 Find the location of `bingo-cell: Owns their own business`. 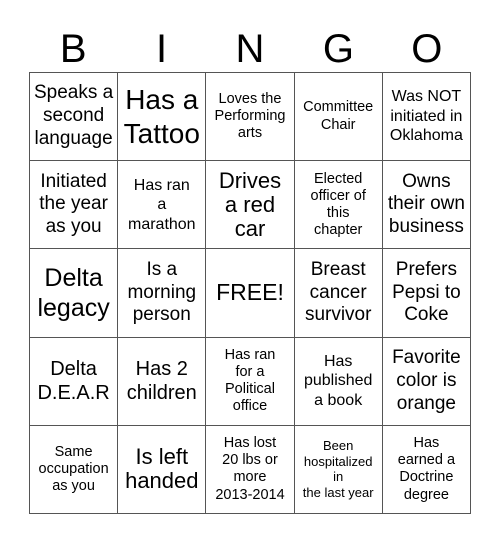

bingo-cell: Owns their own business is located at coordinates (426, 205).